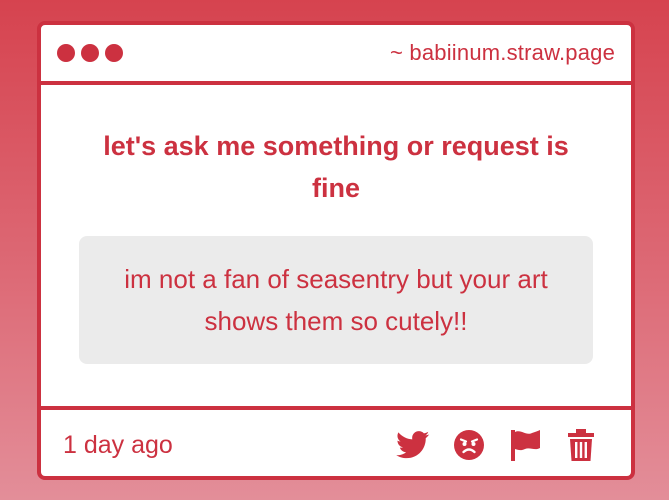 The width and height of the screenshot is (669, 500). What do you see at coordinates (497, 445) in the screenshot?
I see `action-bar` at bounding box center [497, 445].